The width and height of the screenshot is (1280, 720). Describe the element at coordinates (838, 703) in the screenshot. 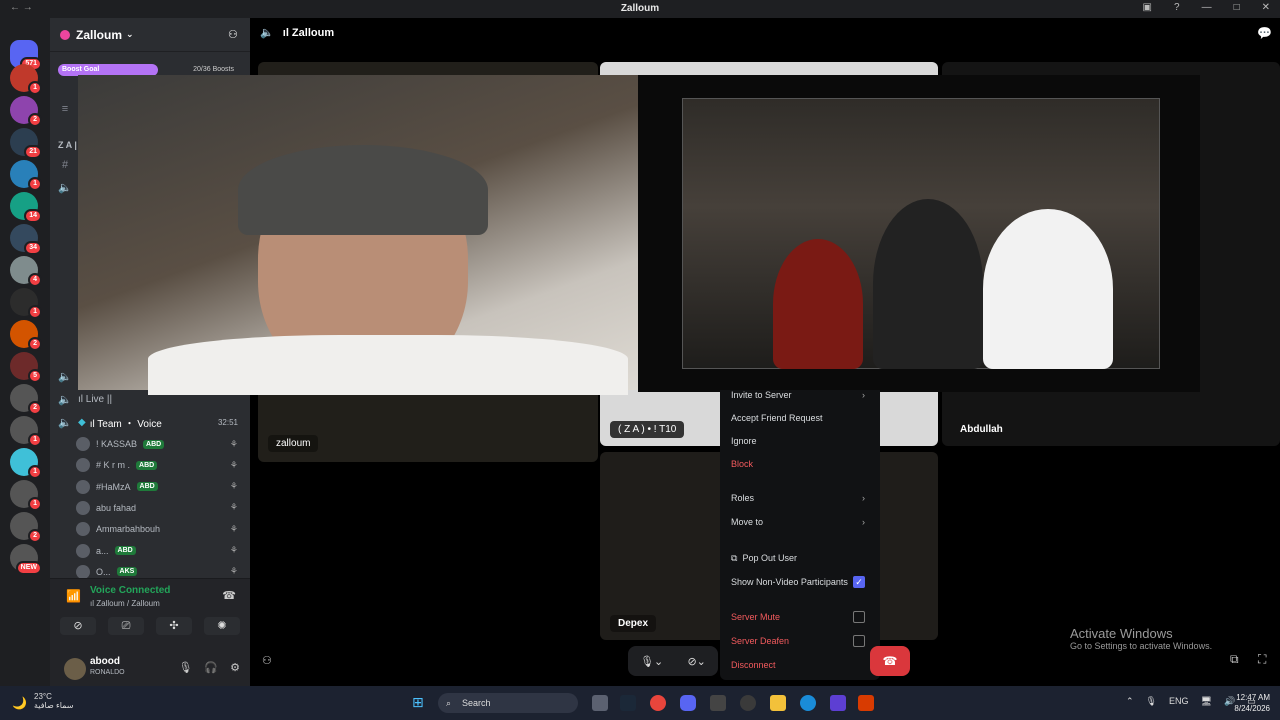

I see `app-icon` at that location.